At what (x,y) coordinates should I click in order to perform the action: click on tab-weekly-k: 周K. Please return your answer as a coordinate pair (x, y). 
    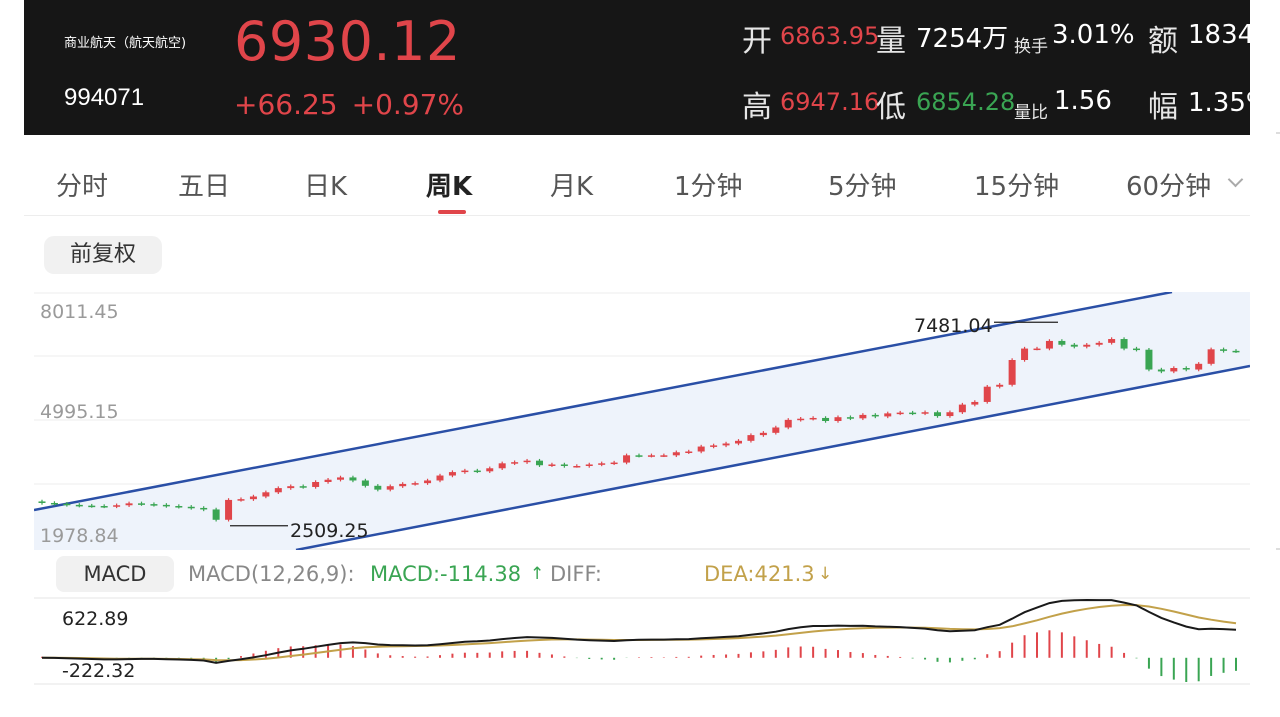
    Looking at the image, I should click on (449, 184).